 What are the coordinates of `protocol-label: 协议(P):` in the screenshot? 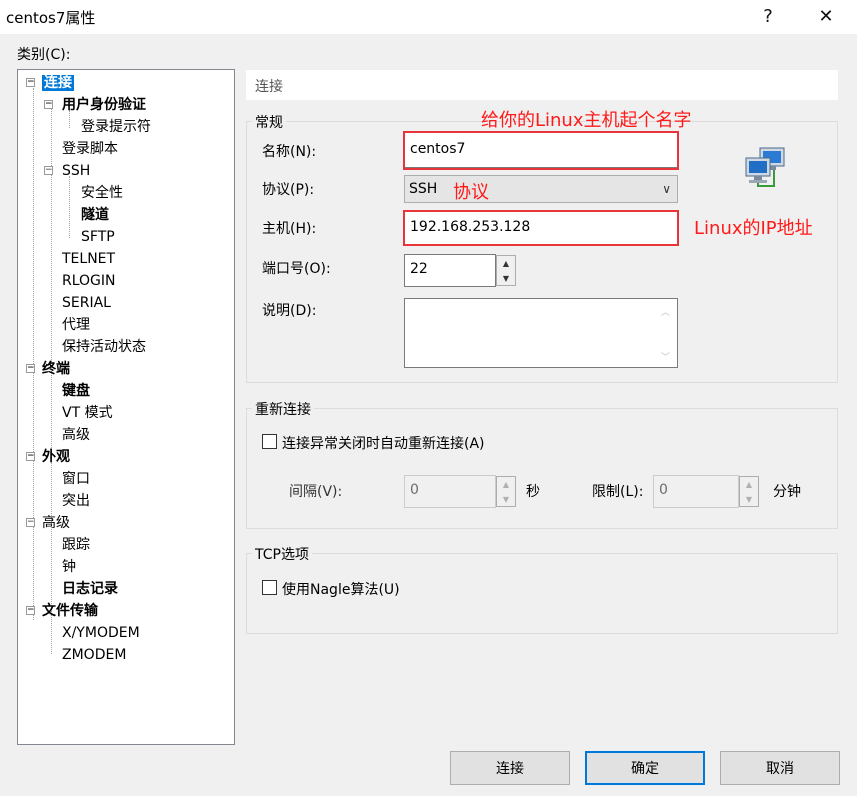 It's located at (288, 190).